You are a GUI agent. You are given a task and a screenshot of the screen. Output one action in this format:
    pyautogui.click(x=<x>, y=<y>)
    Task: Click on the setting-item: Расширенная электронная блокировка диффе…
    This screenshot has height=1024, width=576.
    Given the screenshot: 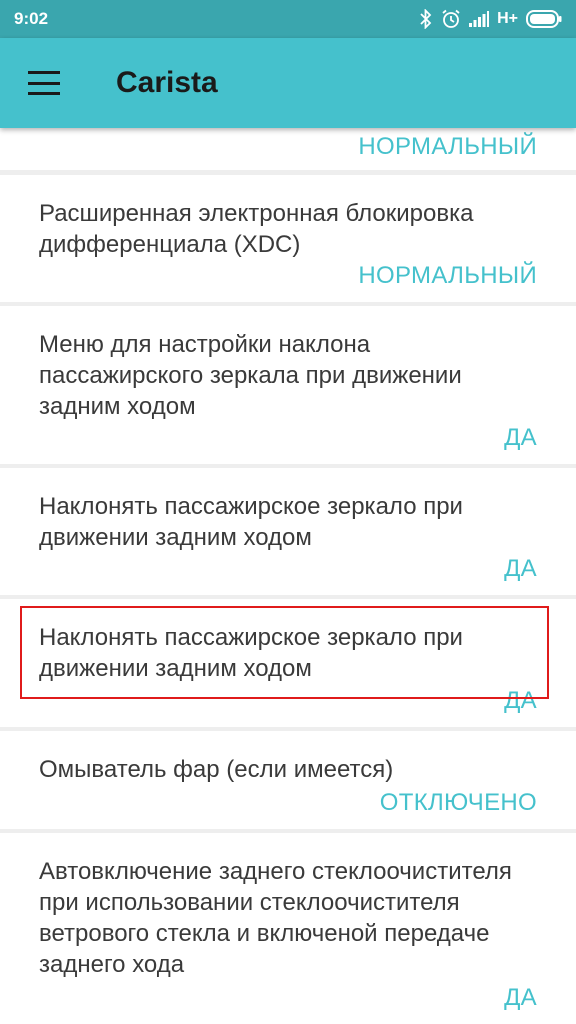 What is the action you would take?
    pyautogui.click(x=288, y=238)
    